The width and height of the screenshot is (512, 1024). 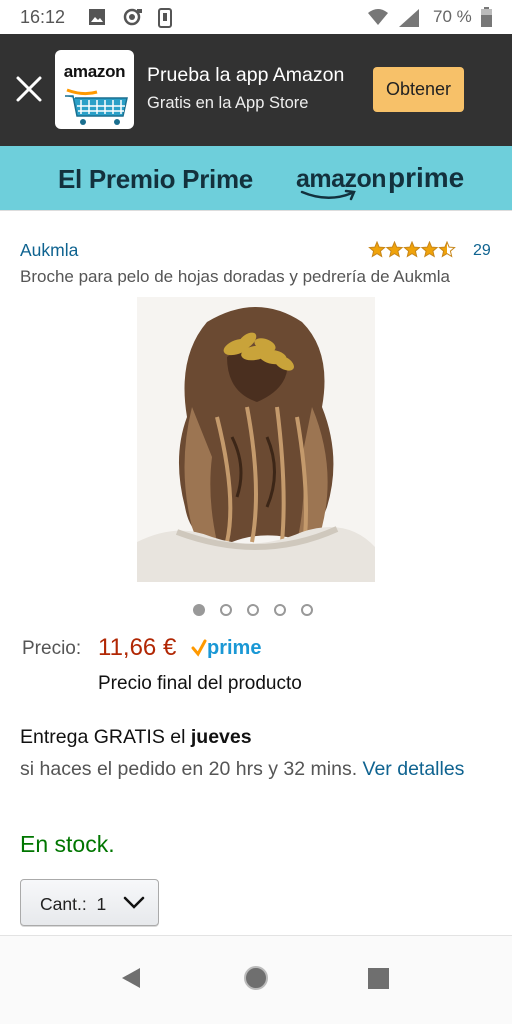 I want to click on system-nav-bar, so click(x=256, y=980).